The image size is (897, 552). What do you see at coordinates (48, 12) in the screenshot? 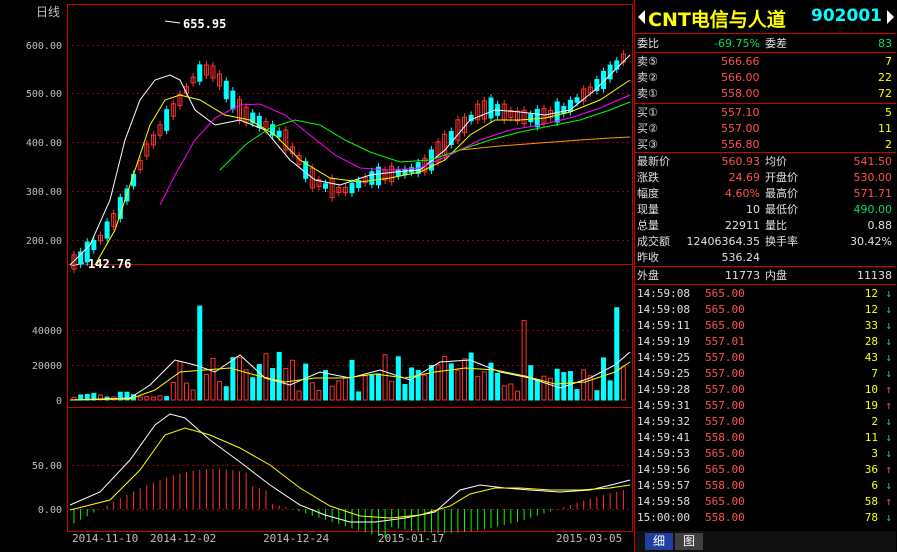
I see `period-label: 日线` at bounding box center [48, 12].